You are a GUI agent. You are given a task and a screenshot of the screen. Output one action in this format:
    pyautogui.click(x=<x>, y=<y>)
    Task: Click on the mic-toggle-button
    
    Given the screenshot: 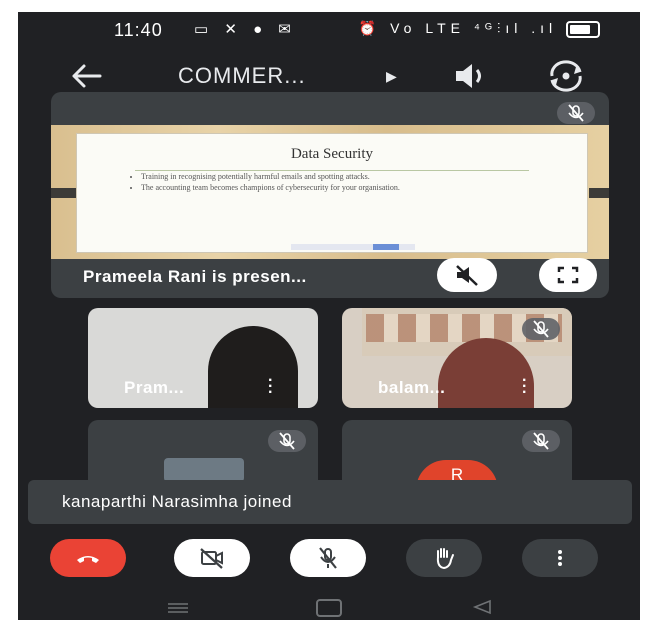 What is the action you would take?
    pyautogui.click(x=328, y=558)
    